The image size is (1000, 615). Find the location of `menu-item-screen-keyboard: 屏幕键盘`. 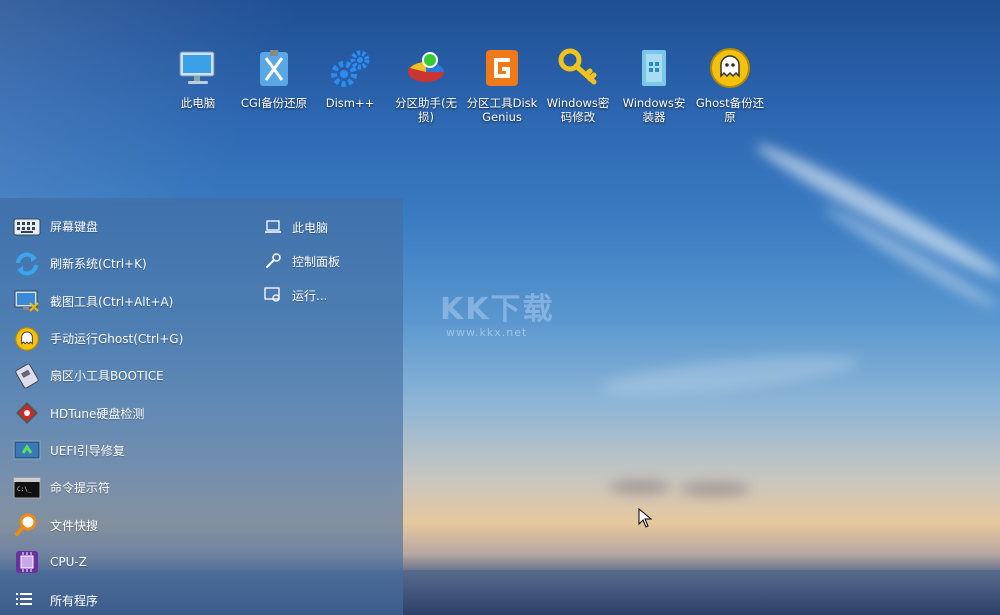

menu-item-screen-keyboard: 屏幕键盘 is located at coordinates (120, 226).